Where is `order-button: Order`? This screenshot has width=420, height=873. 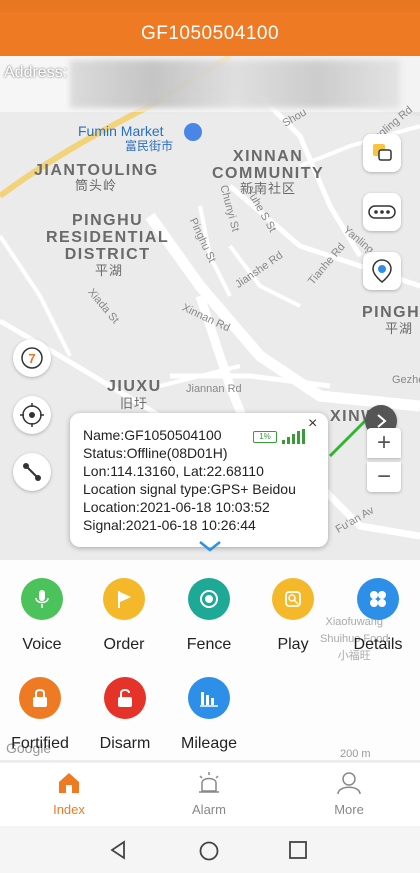
order-button: Order is located at coordinates (124, 616).